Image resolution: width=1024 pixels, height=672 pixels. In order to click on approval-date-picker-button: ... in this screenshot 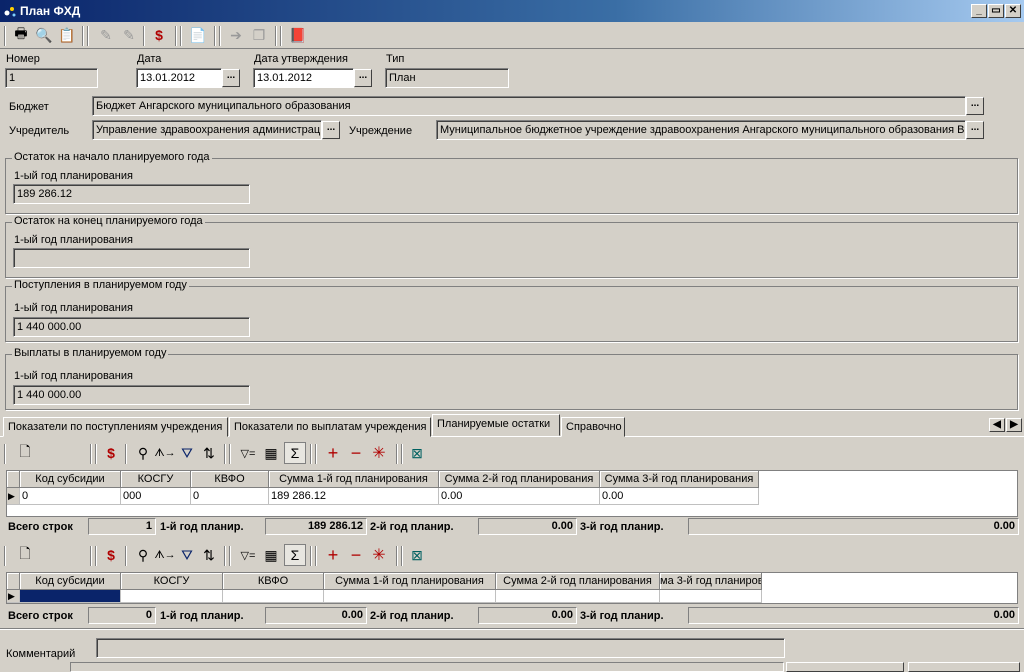, I will do `click(363, 78)`.